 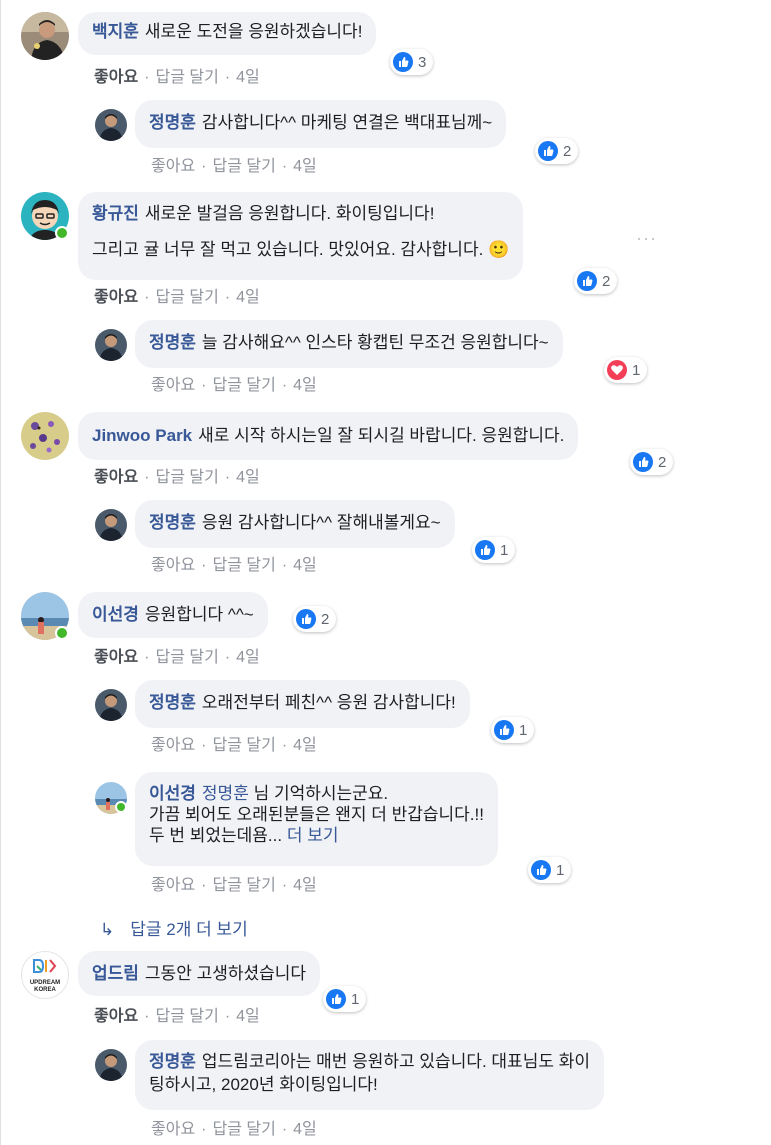 What do you see at coordinates (313, 835) in the screenshot?
I see `see-more-link: 더 보기` at bounding box center [313, 835].